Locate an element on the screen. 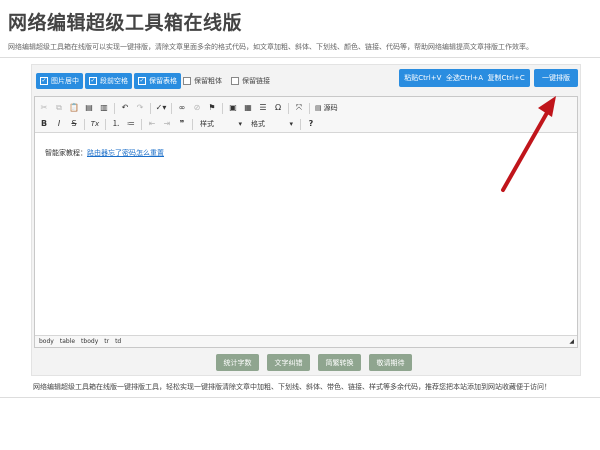 This screenshot has width=600, height=450. blockquote-icon: ❞ is located at coordinates (182, 124).